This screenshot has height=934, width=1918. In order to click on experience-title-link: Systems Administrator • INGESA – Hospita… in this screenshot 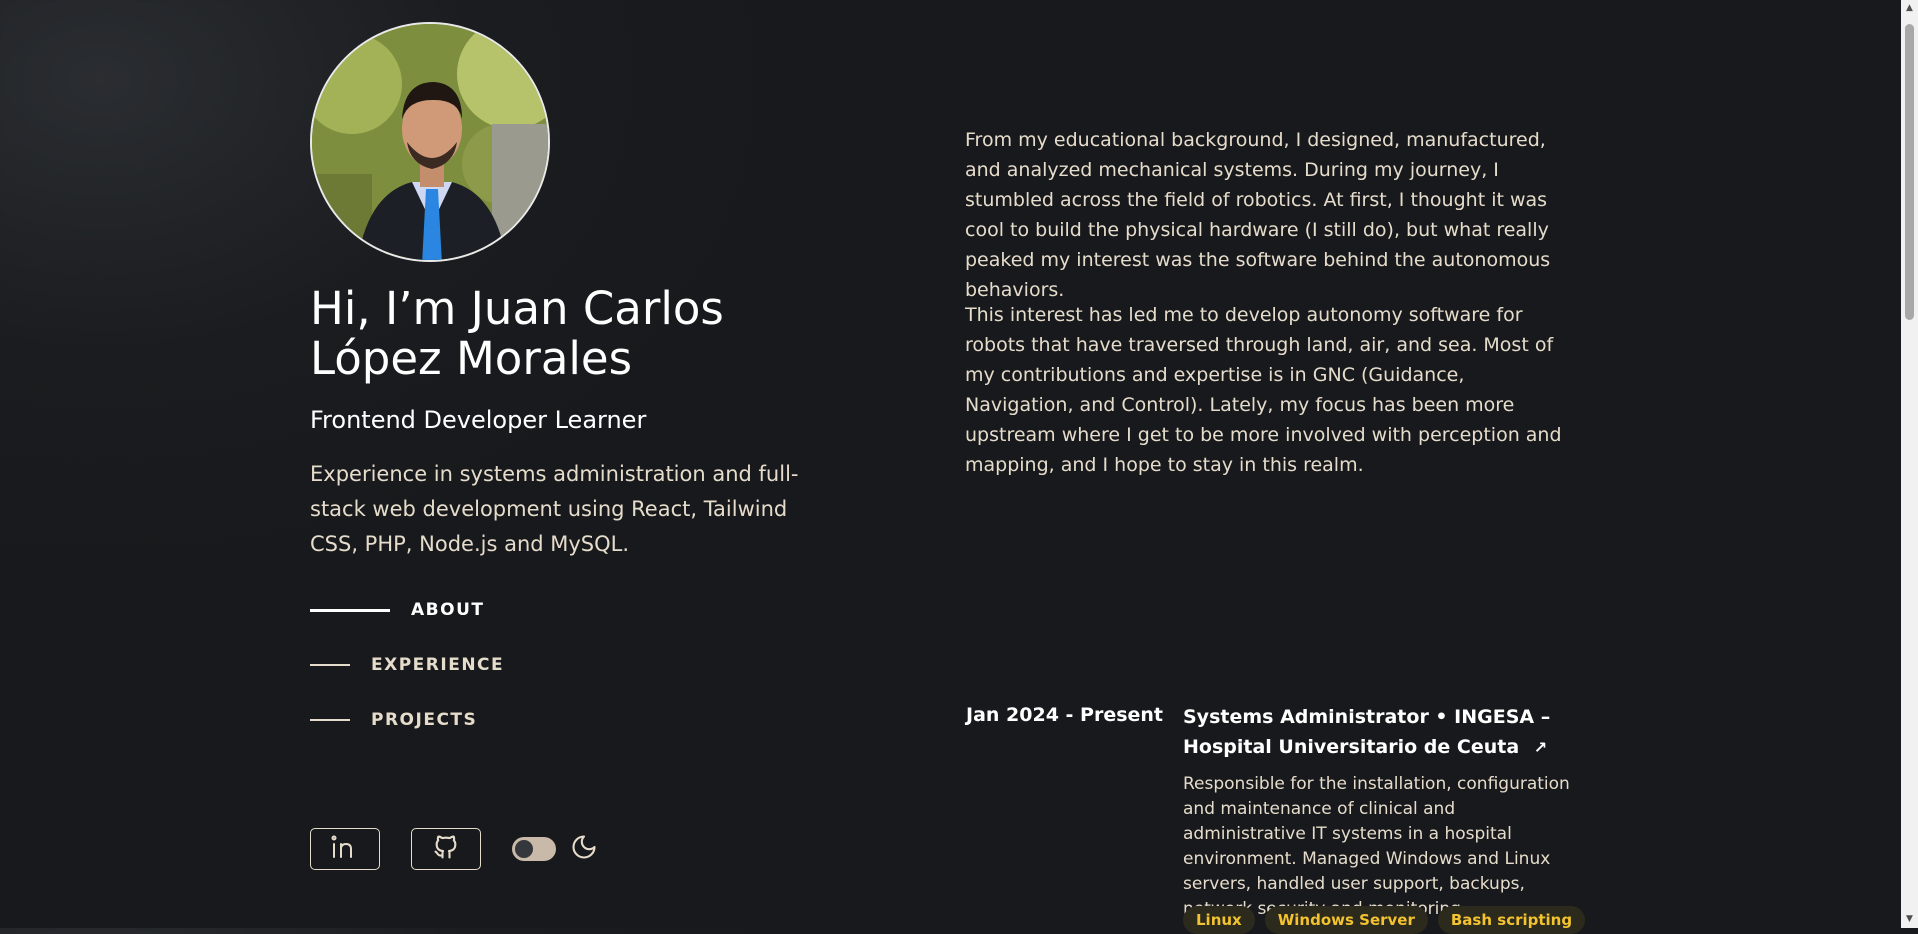, I will do `click(1383, 732)`.